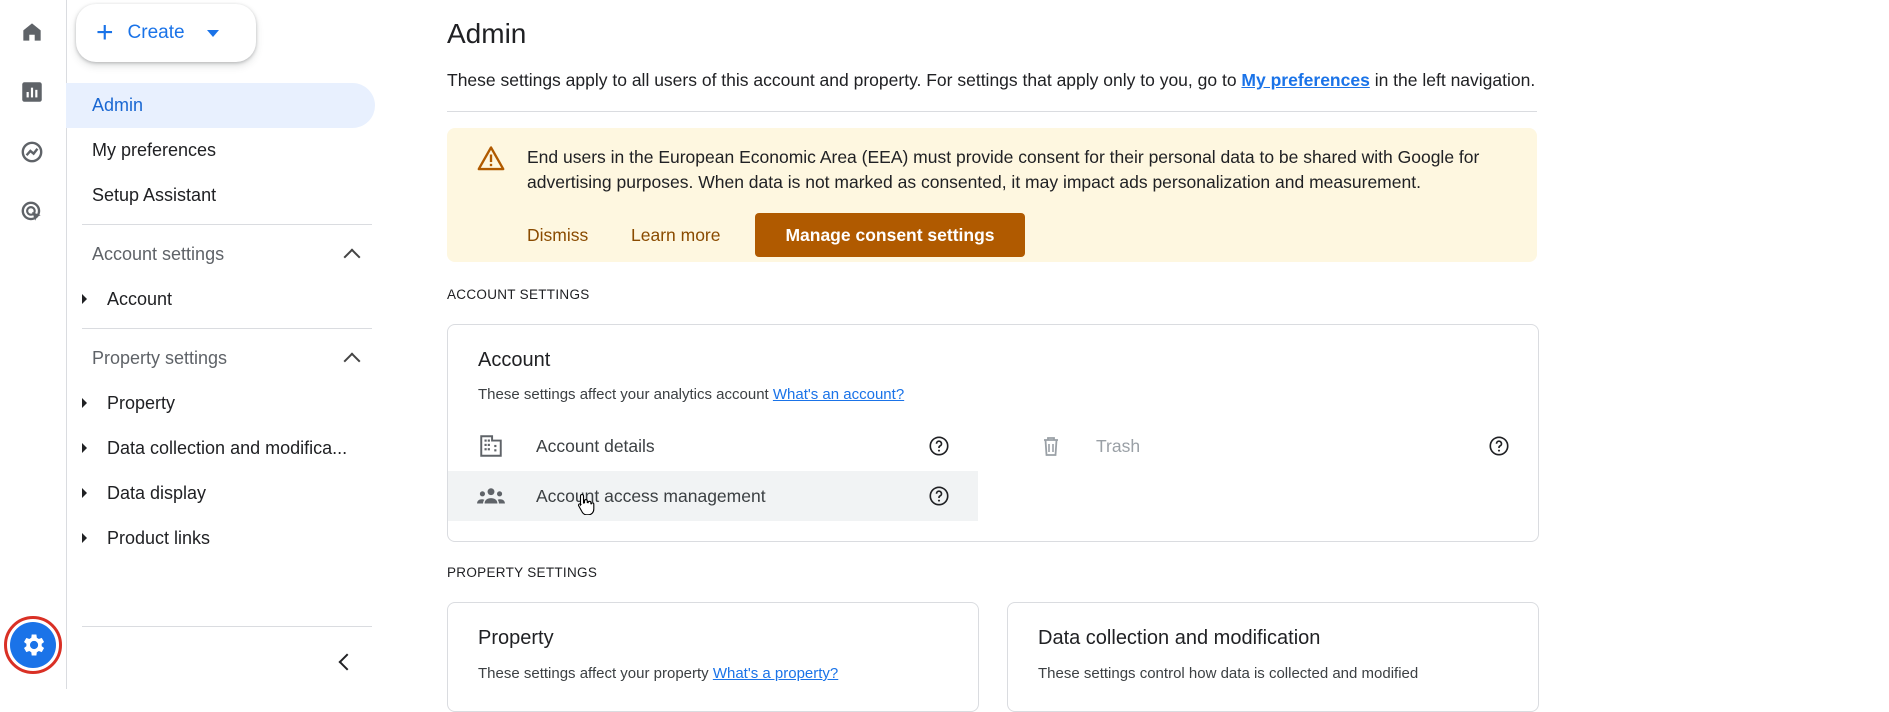 The width and height of the screenshot is (1889, 712). Describe the element at coordinates (676, 235) in the screenshot. I see `learn-more-button: Learn more` at that location.